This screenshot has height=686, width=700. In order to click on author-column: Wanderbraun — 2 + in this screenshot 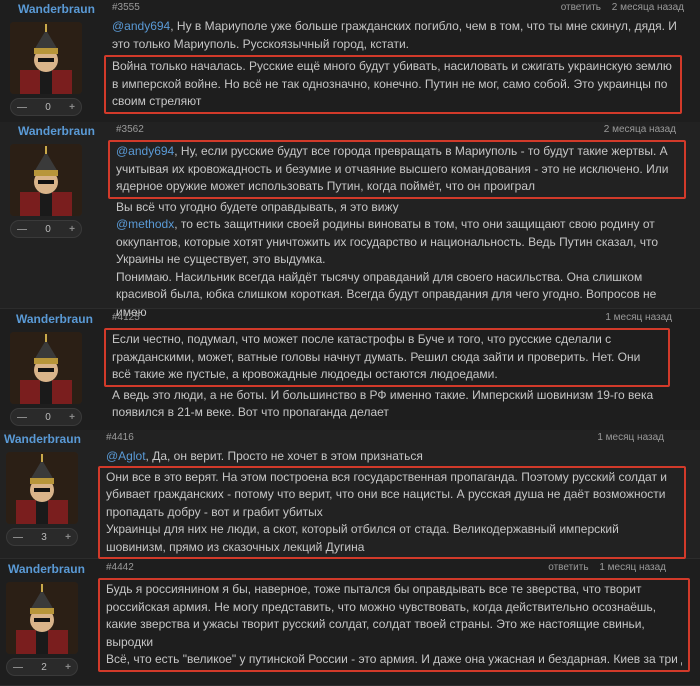, I will do `click(45, 619)`.